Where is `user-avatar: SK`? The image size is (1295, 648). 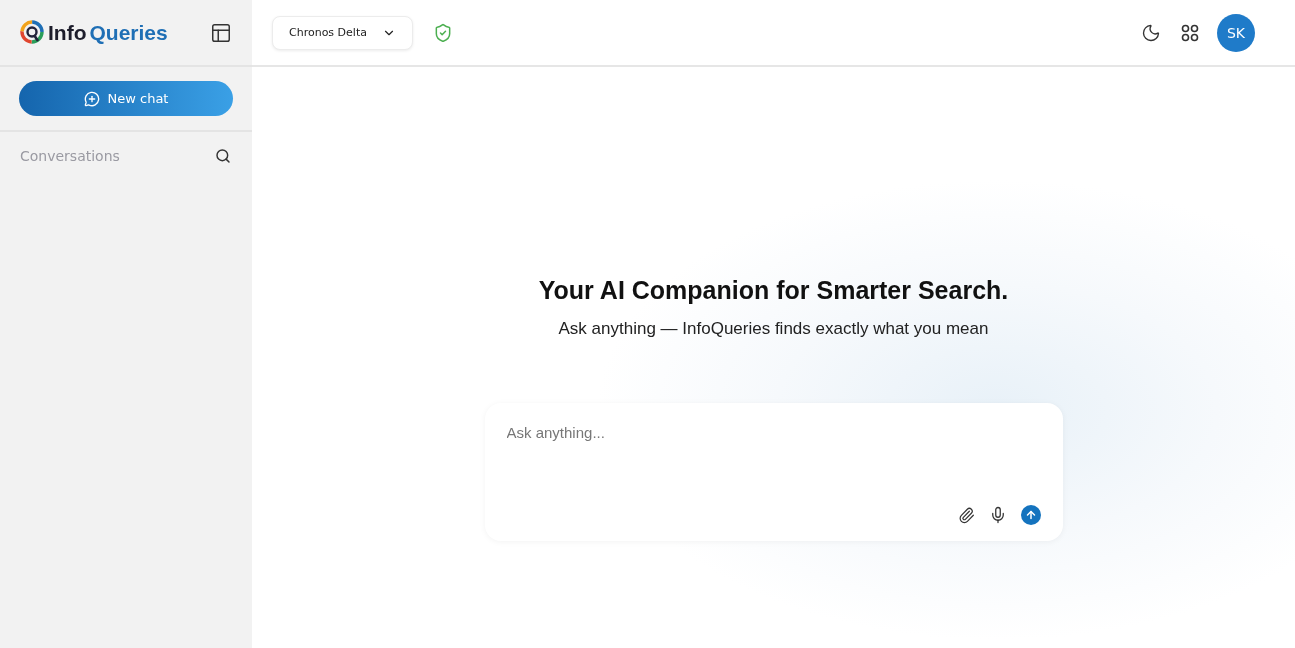
user-avatar: SK is located at coordinates (1236, 32).